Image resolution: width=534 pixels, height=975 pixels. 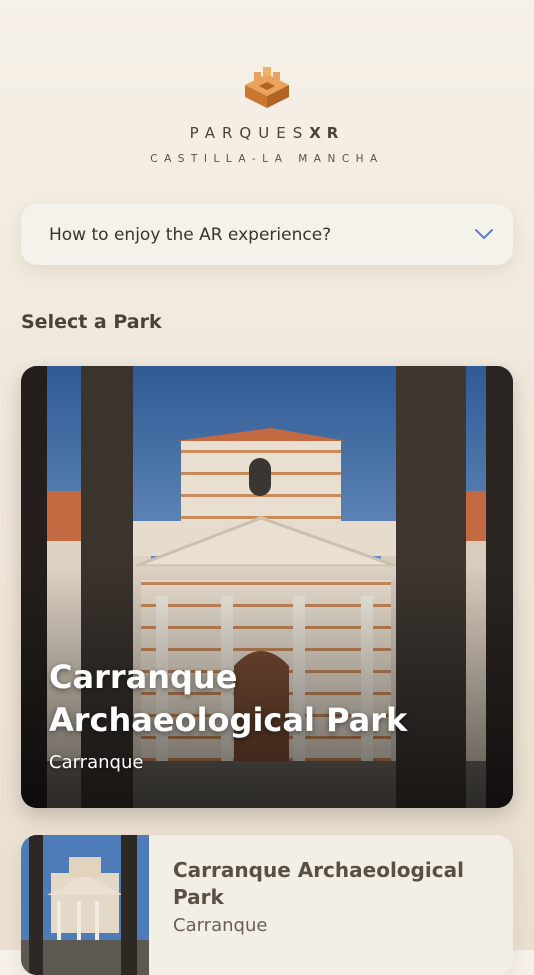 I want to click on park-thumbnail-image, so click(x=85, y=905).